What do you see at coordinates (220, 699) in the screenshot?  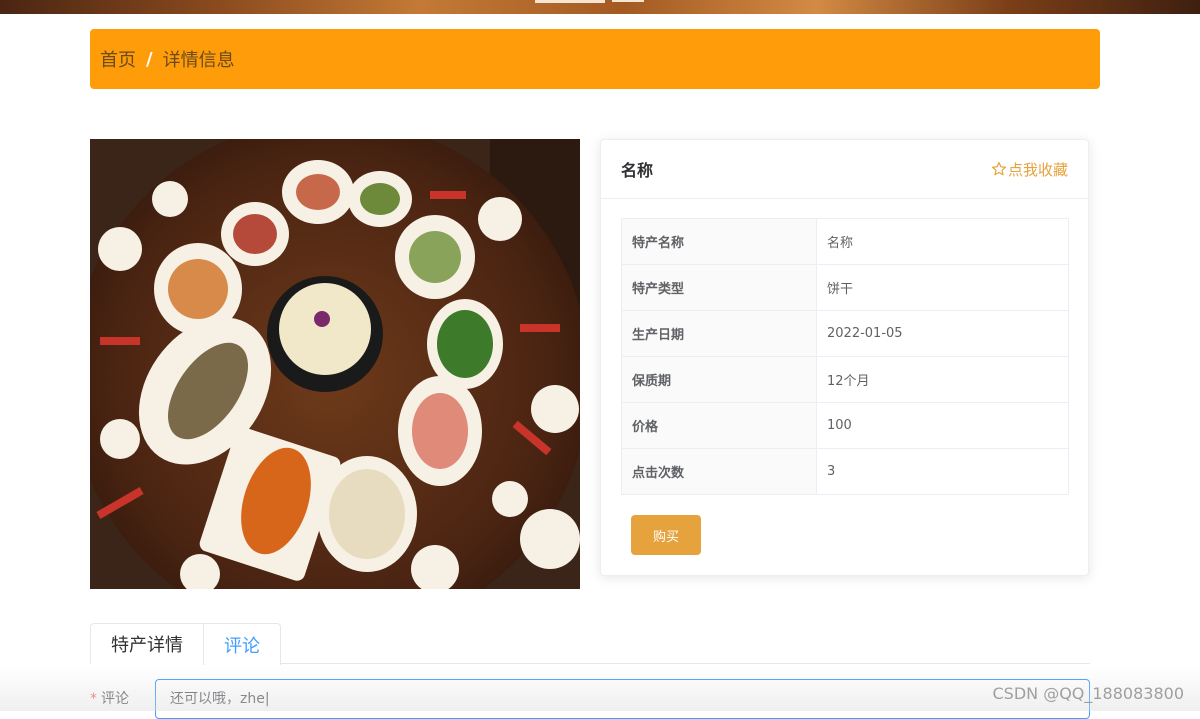 I see `comment-text: 还可以哦，zhe|` at bounding box center [220, 699].